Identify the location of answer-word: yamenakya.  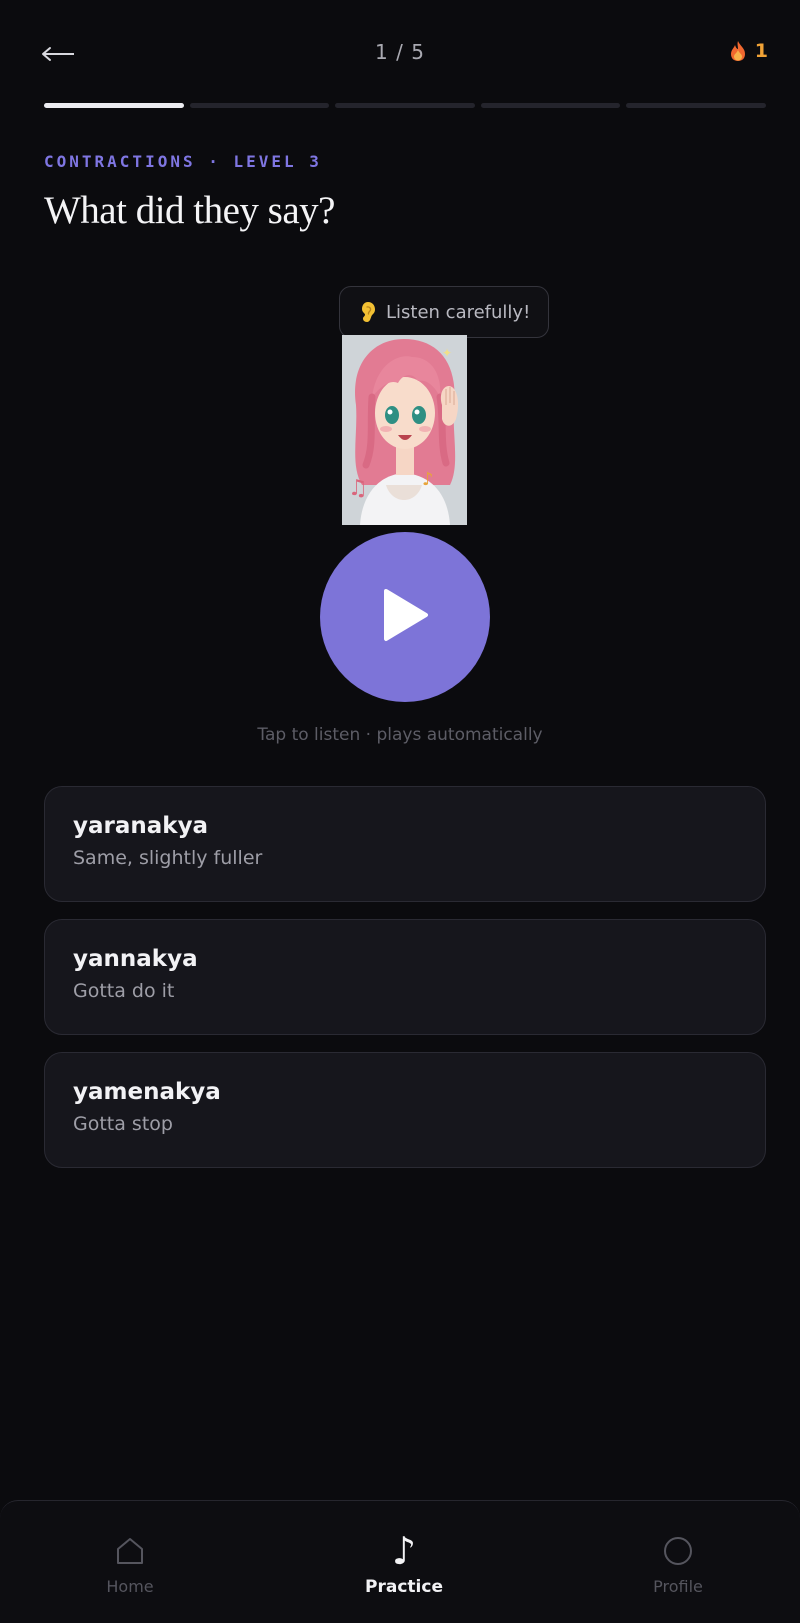
(147, 1092).